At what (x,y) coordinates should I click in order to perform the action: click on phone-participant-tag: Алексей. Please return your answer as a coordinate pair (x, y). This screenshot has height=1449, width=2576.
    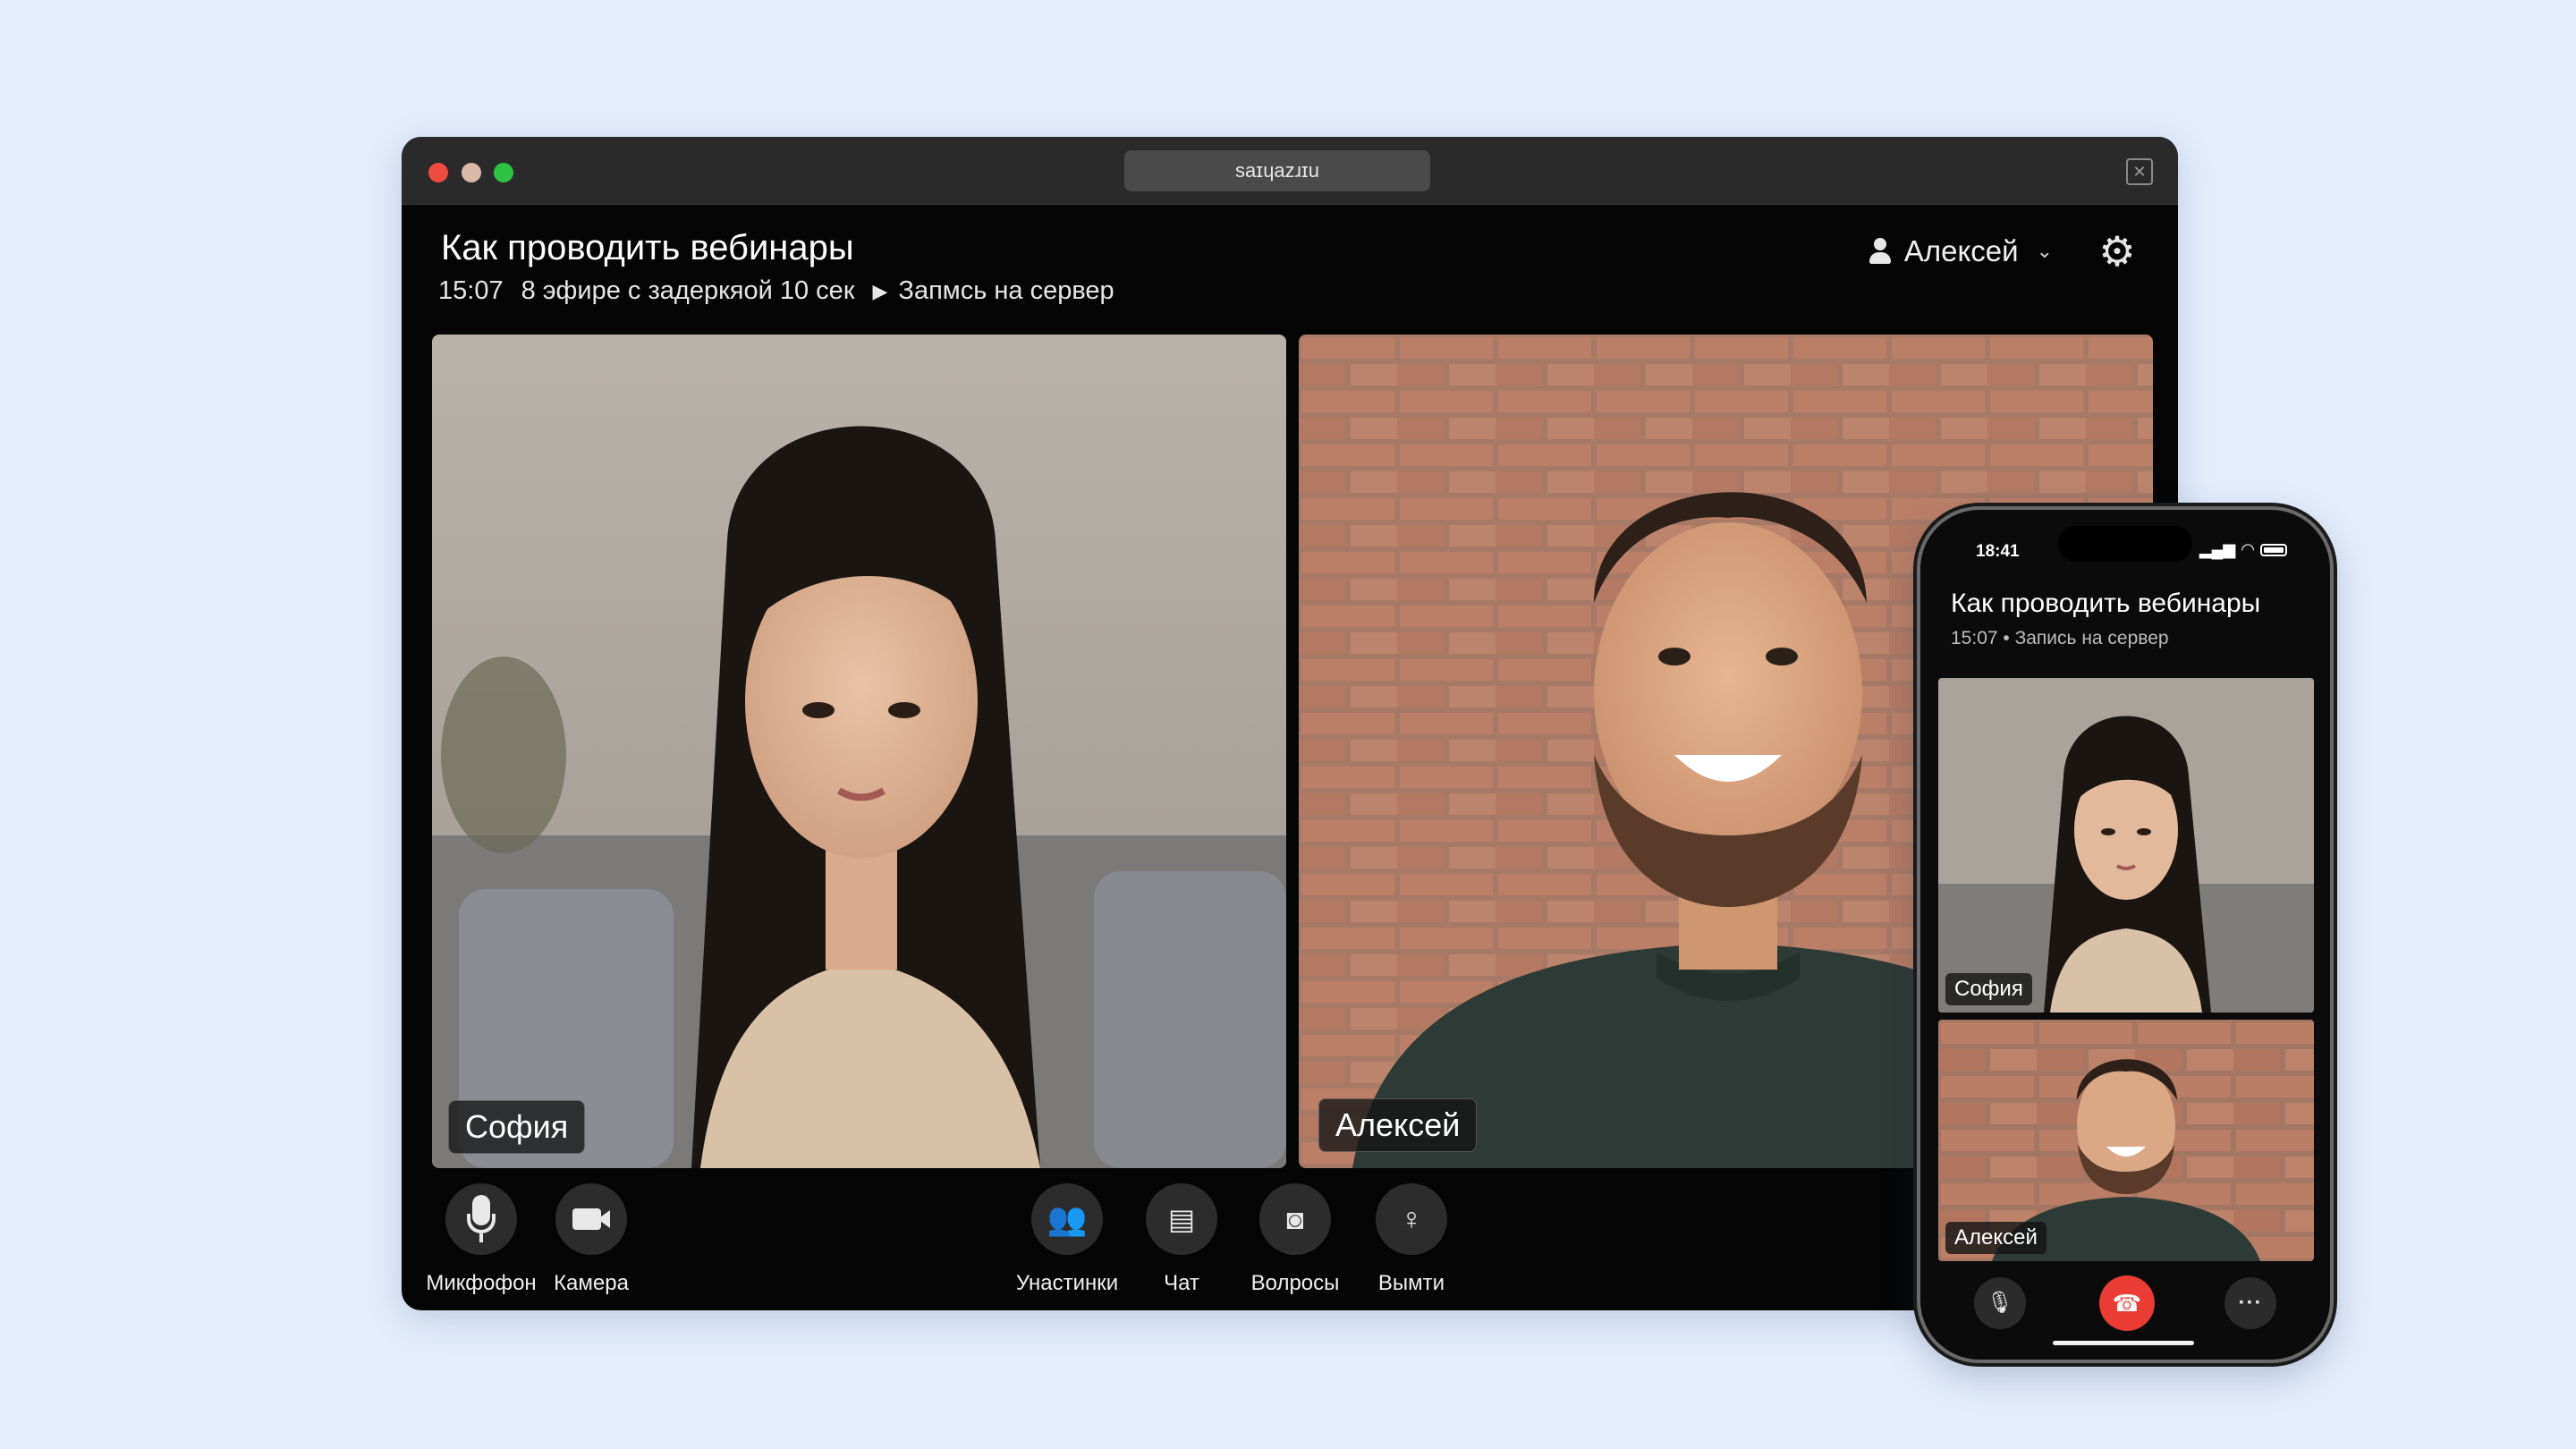
    Looking at the image, I should click on (1995, 1238).